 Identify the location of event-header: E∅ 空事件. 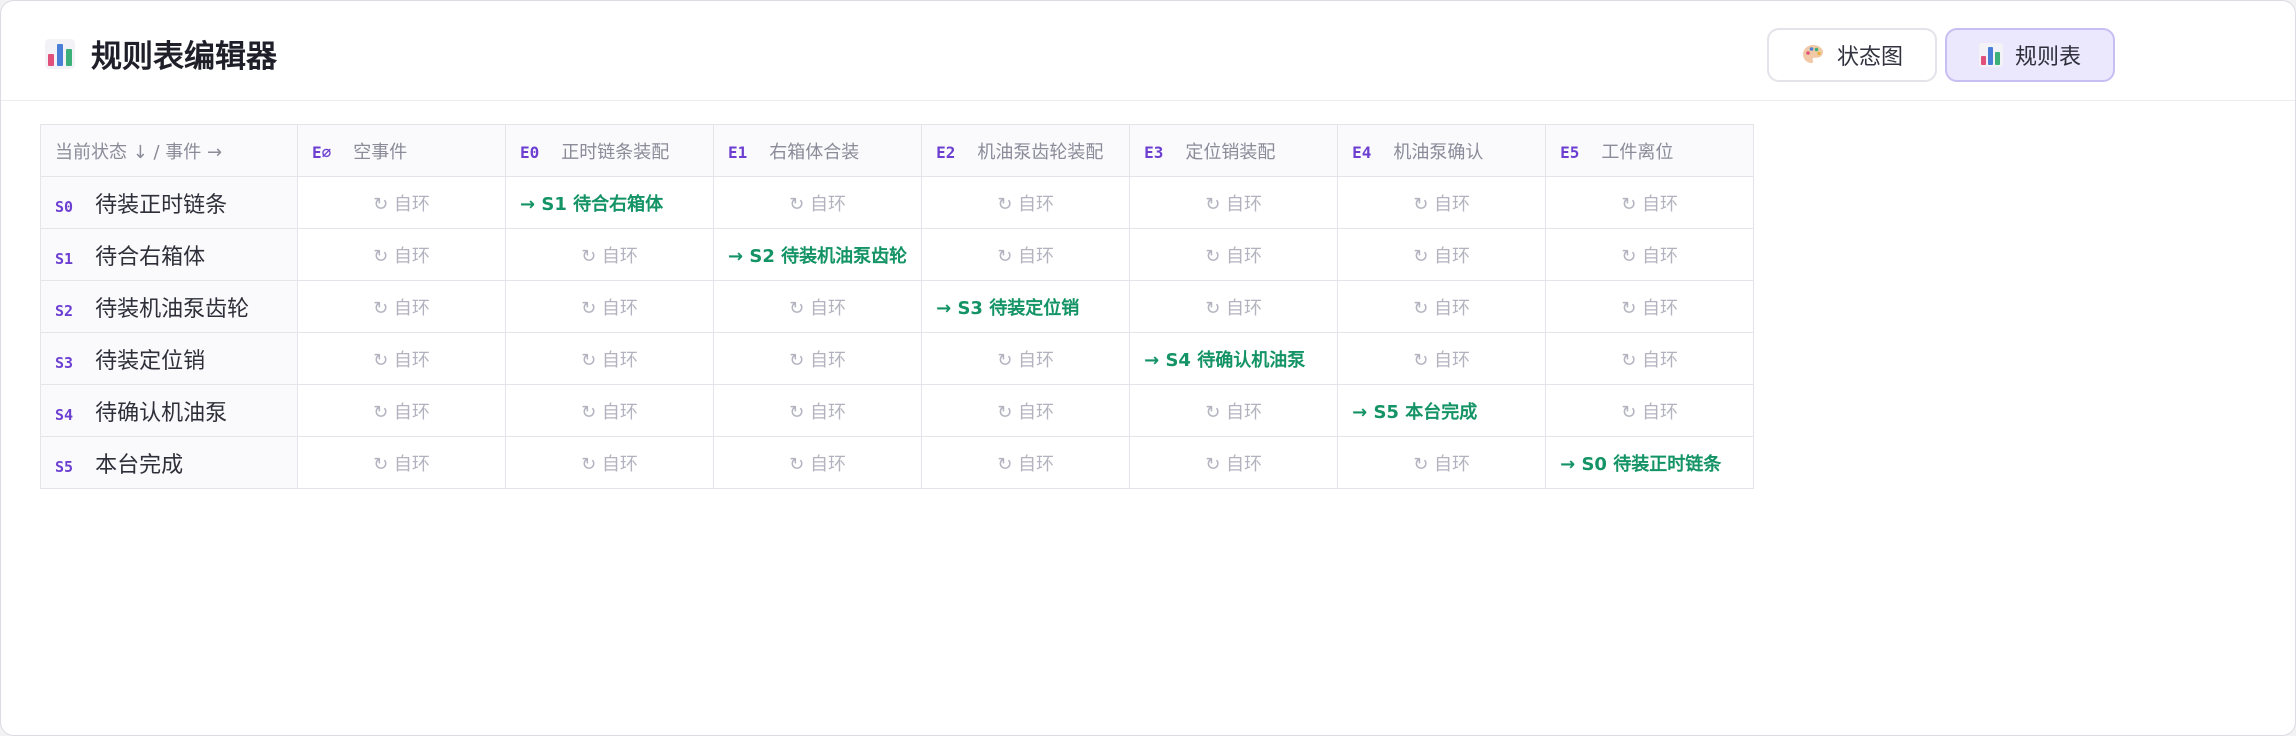
(401, 150).